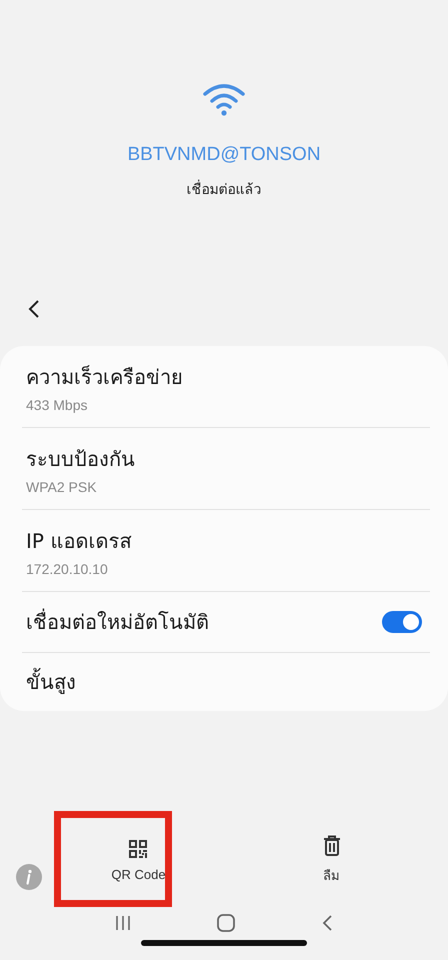 Image resolution: width=448 pixels, height=960 pixels. I want to click on setting-title: ระบบป้องกัน, so click(80, 459).